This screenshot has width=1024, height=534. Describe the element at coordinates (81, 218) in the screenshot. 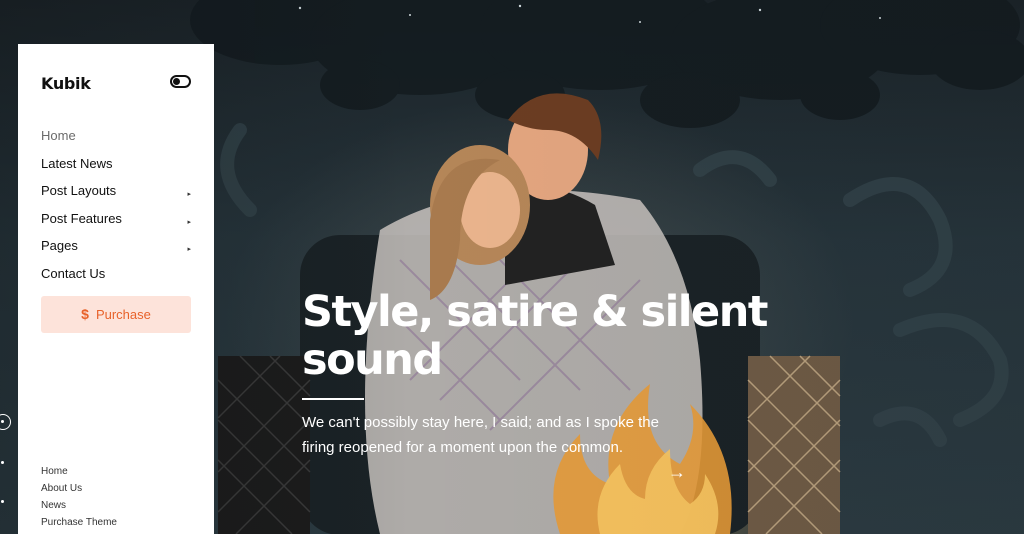

I see `menu-item-label: Post Features` at that location.